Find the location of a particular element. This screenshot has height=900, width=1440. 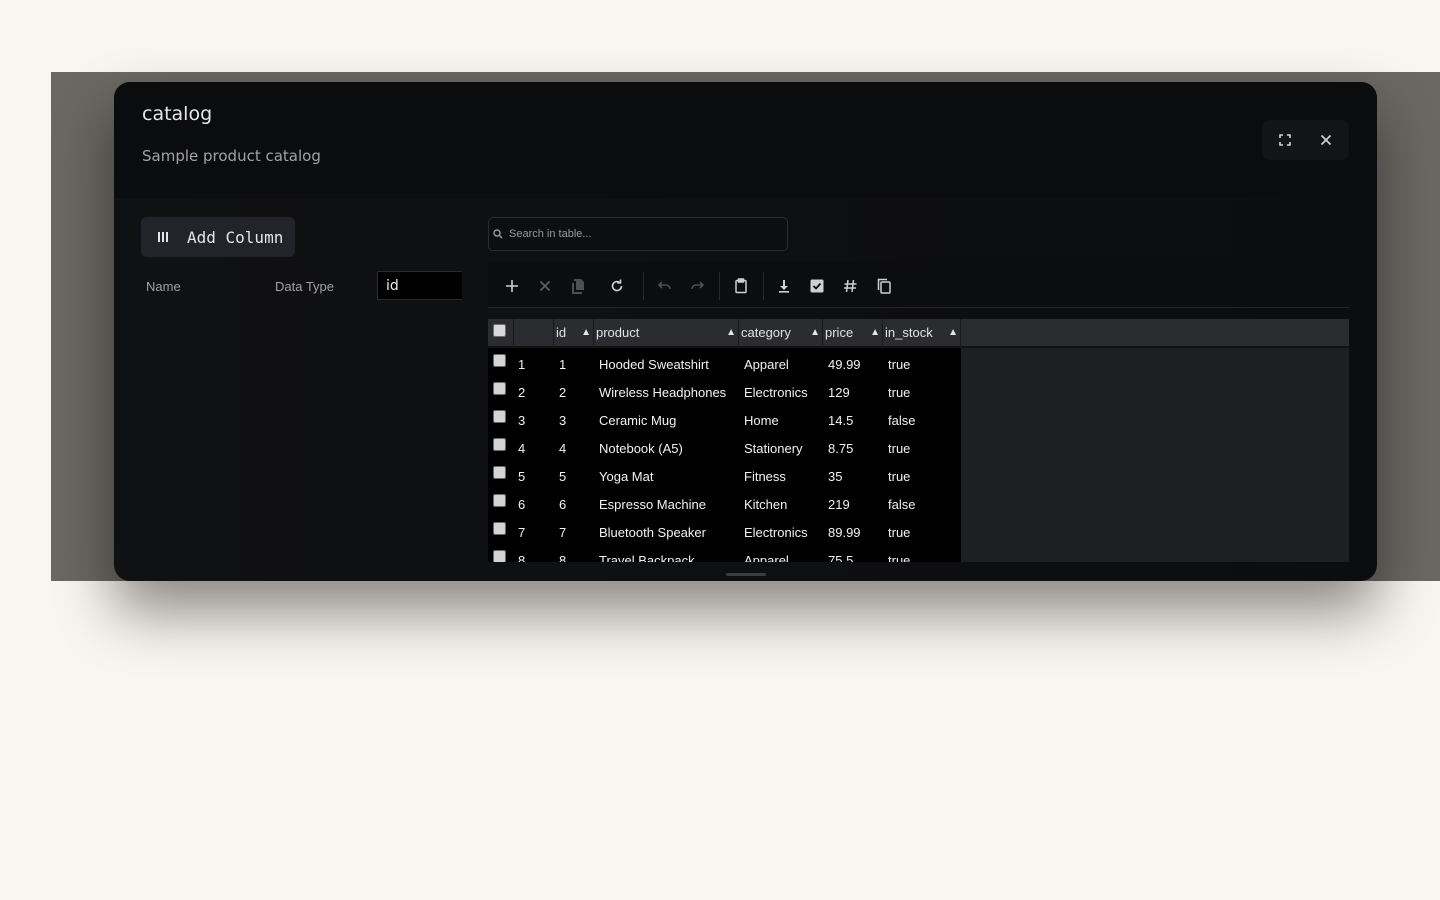

cell-product: Ceramic Mug is located at coordinates (637, 420).